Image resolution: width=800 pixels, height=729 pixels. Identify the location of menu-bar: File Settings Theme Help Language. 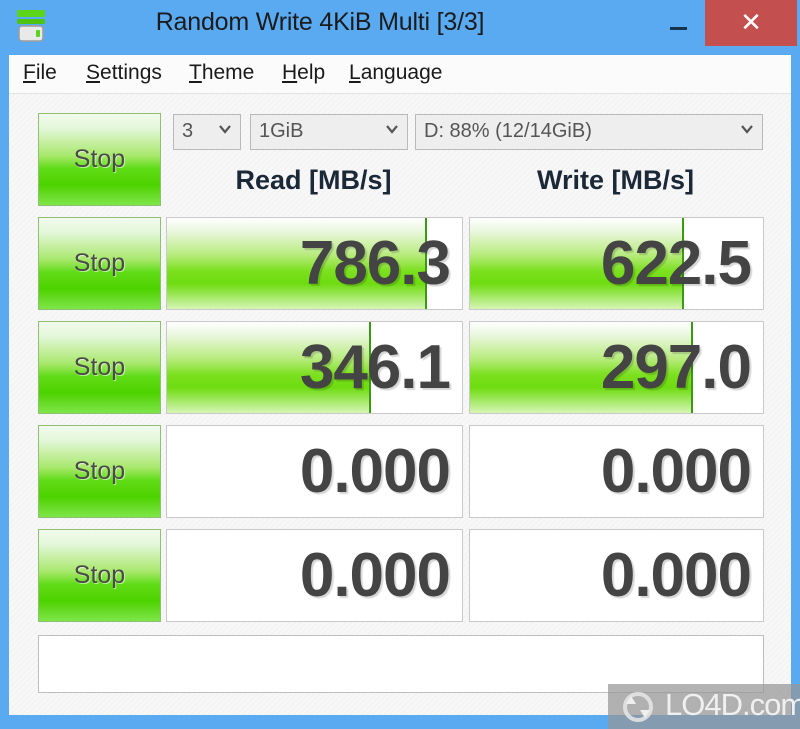
(400, 74).